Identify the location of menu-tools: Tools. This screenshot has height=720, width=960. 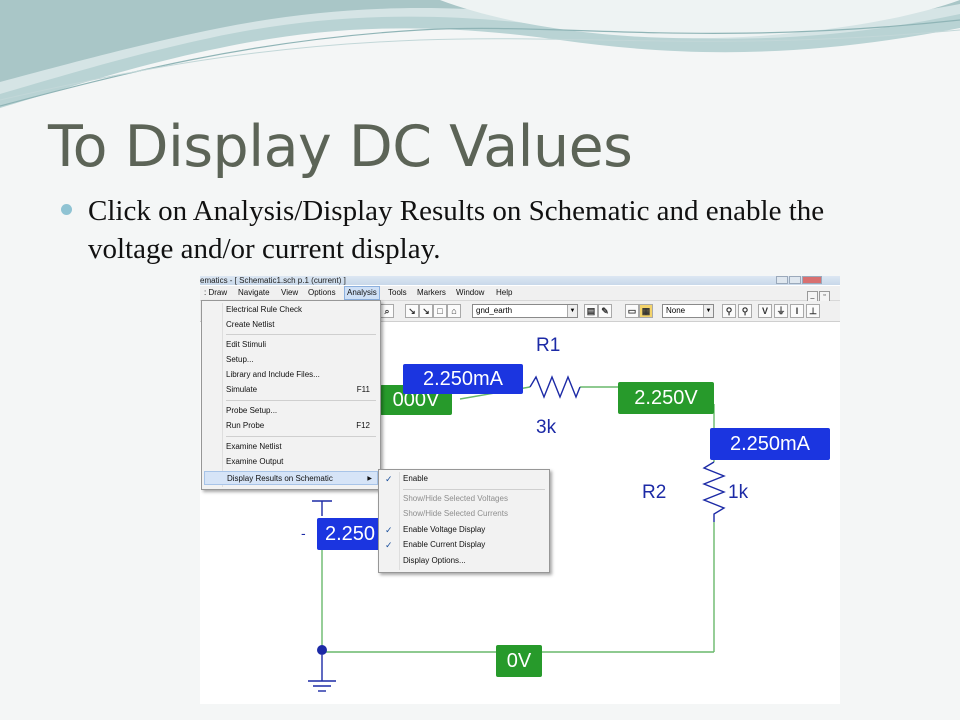
(397, 293).